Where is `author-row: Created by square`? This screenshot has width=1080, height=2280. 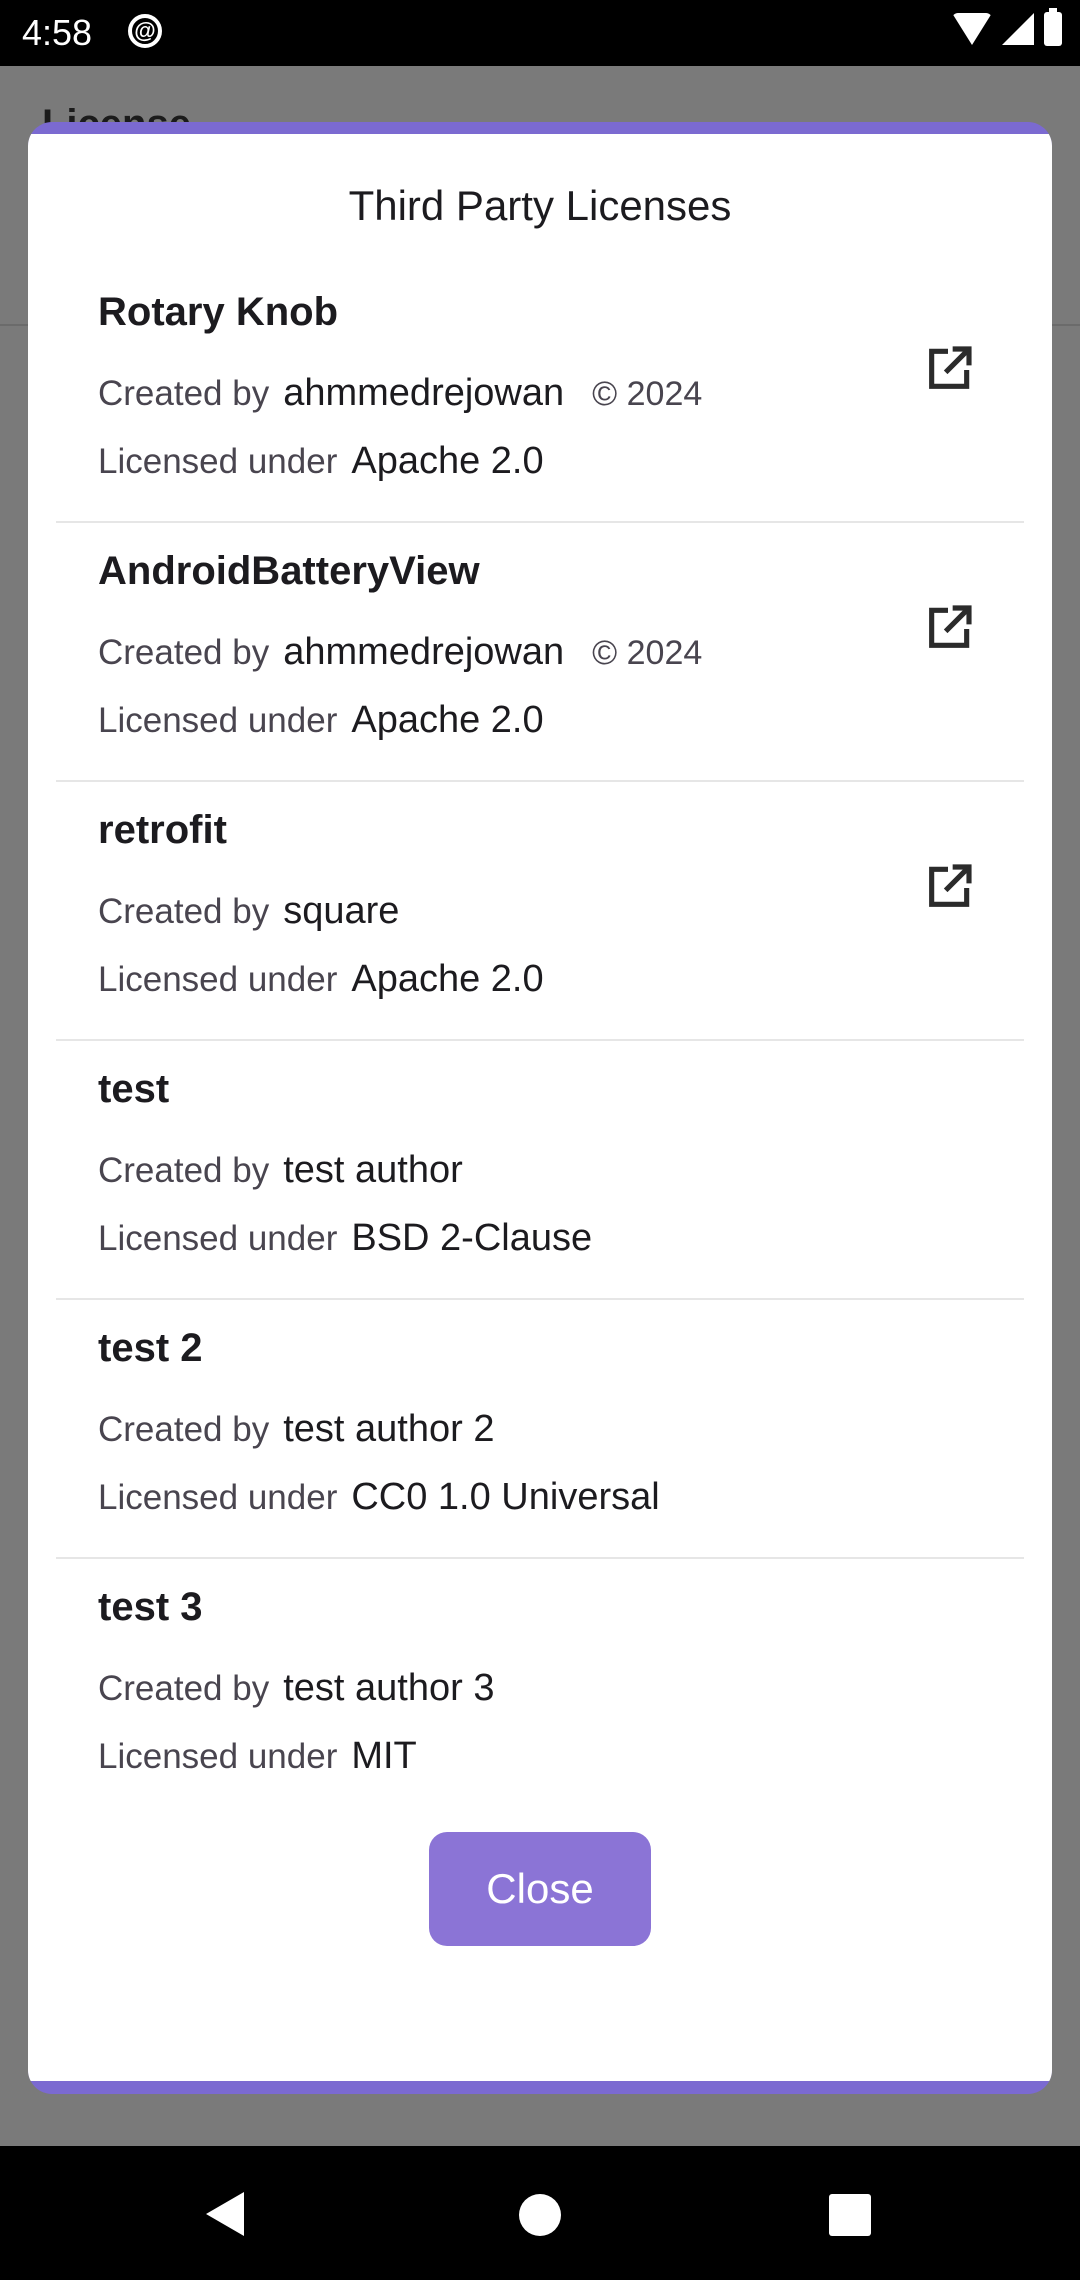
author-row: Created by square is located at coordinates (248, 911).